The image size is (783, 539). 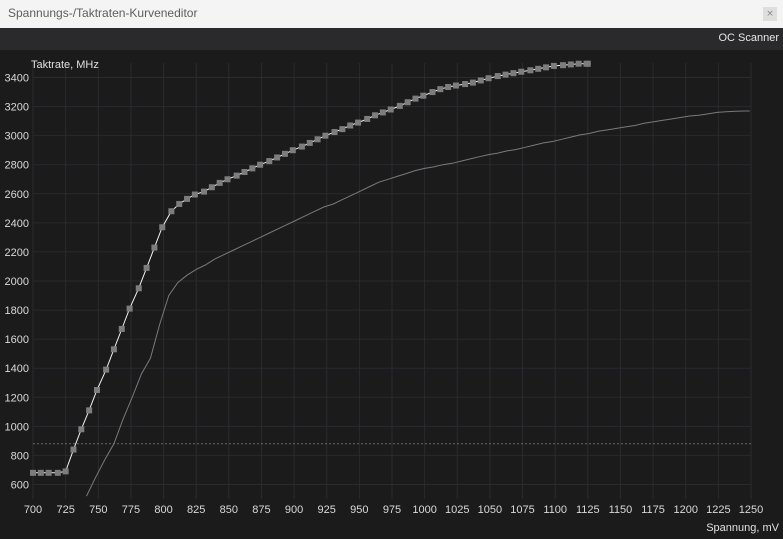 I want to click on x-tick-label: 875, so click(x=261, y=510).